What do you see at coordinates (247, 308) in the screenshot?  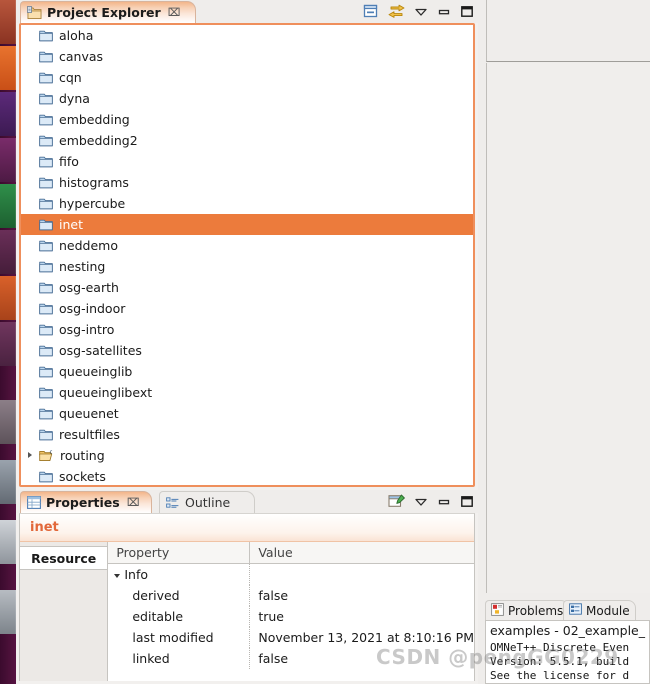 I see `tree-item-osg-indoor: osg-indoor` at bounding box center [247, 308].